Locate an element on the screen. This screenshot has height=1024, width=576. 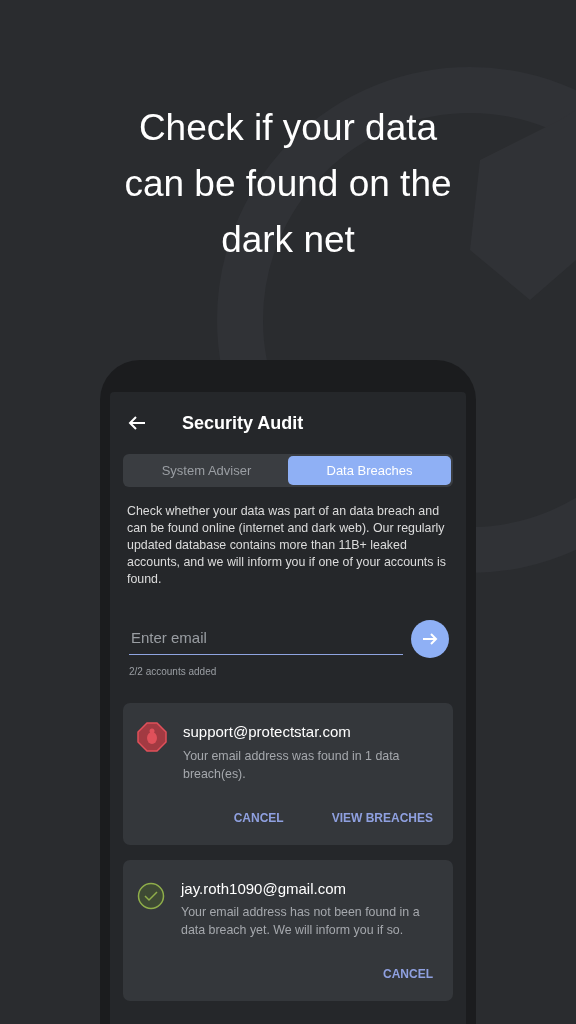
account-status-text: Your email address has not been found in a data breach yet. We will inform you if so. is located at coordinates (301, 921).